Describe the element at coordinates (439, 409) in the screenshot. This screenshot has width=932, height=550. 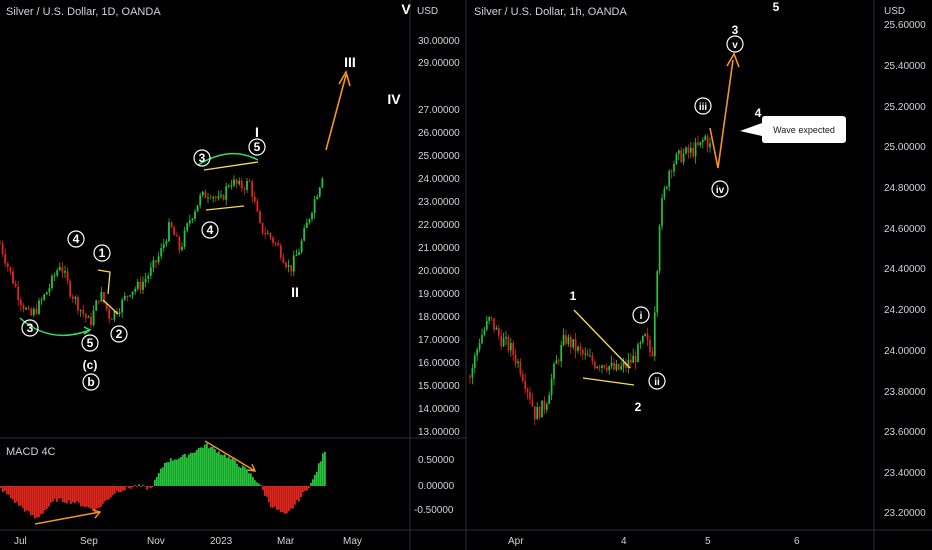
I see `left-ytick: 14.00000` at that location.